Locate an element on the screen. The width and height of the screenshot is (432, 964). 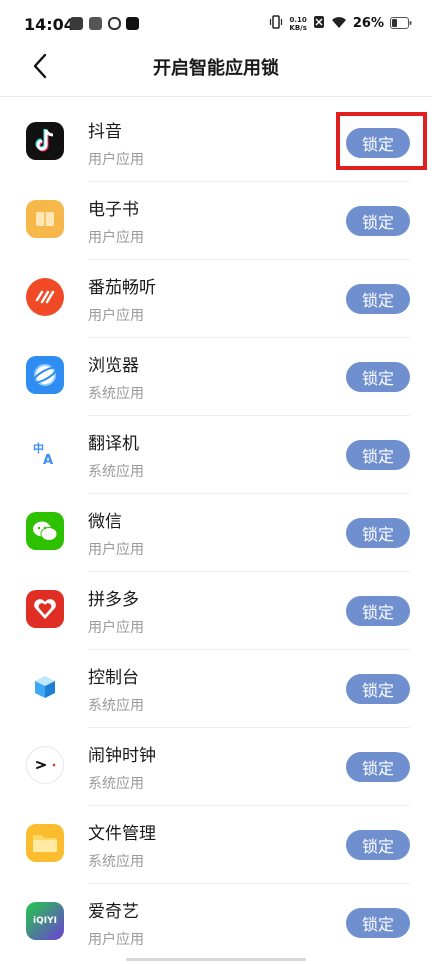
browser-icon is located at coordinates (45, 375).